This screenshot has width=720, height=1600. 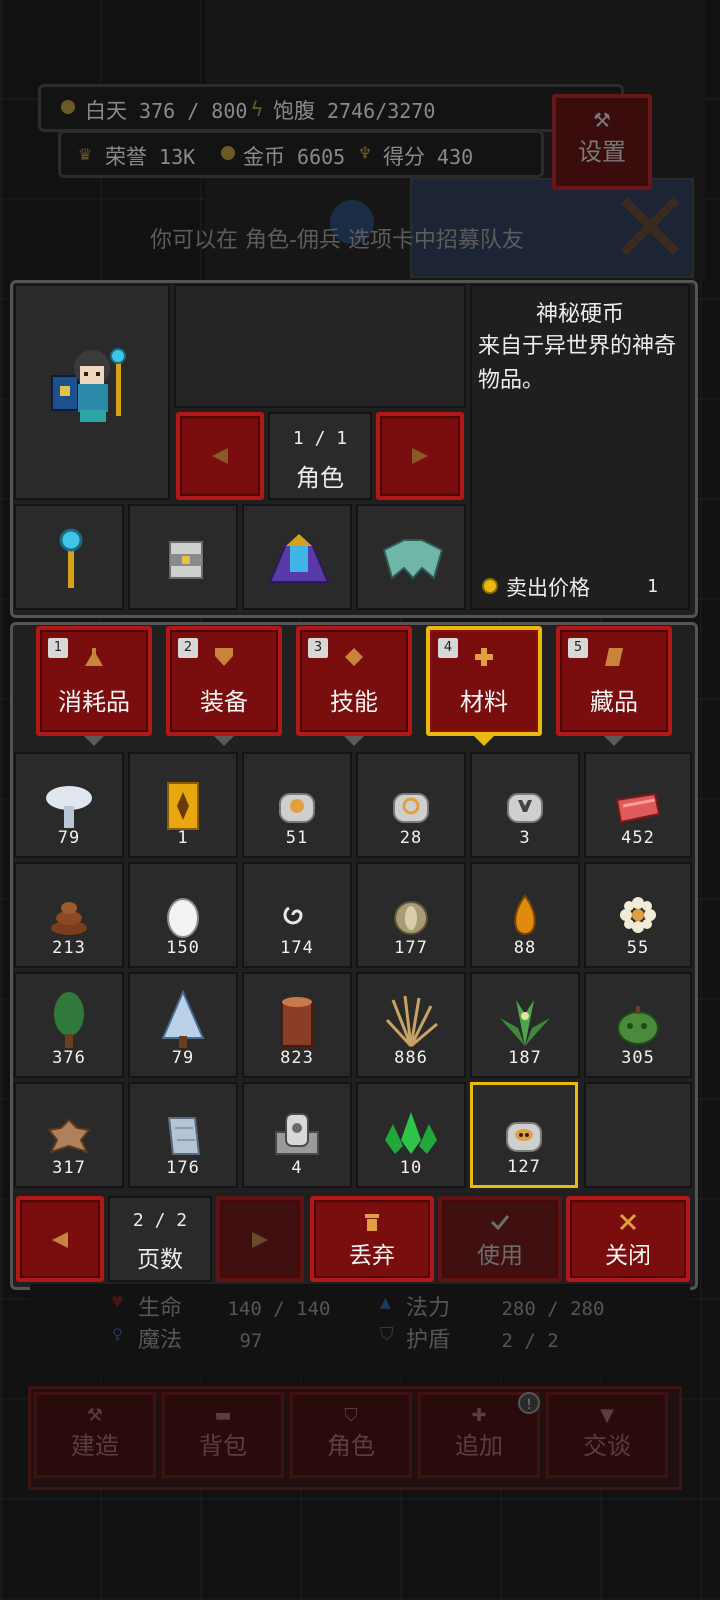 What do you see at coordinates (484, 657) in the screenshot?
I see `cross-icon` at bounding box center [484, 657].